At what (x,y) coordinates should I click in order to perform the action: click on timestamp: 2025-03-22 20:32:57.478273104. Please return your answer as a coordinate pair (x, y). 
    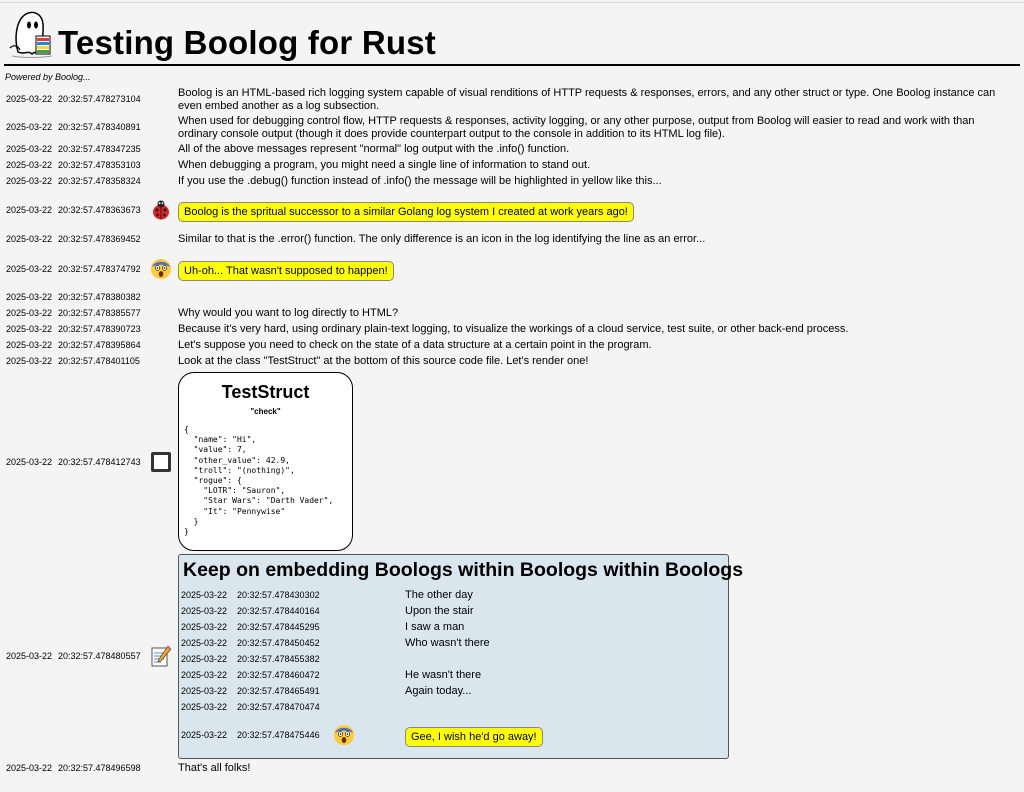
    Looking at the image, I should click on (73, 99).